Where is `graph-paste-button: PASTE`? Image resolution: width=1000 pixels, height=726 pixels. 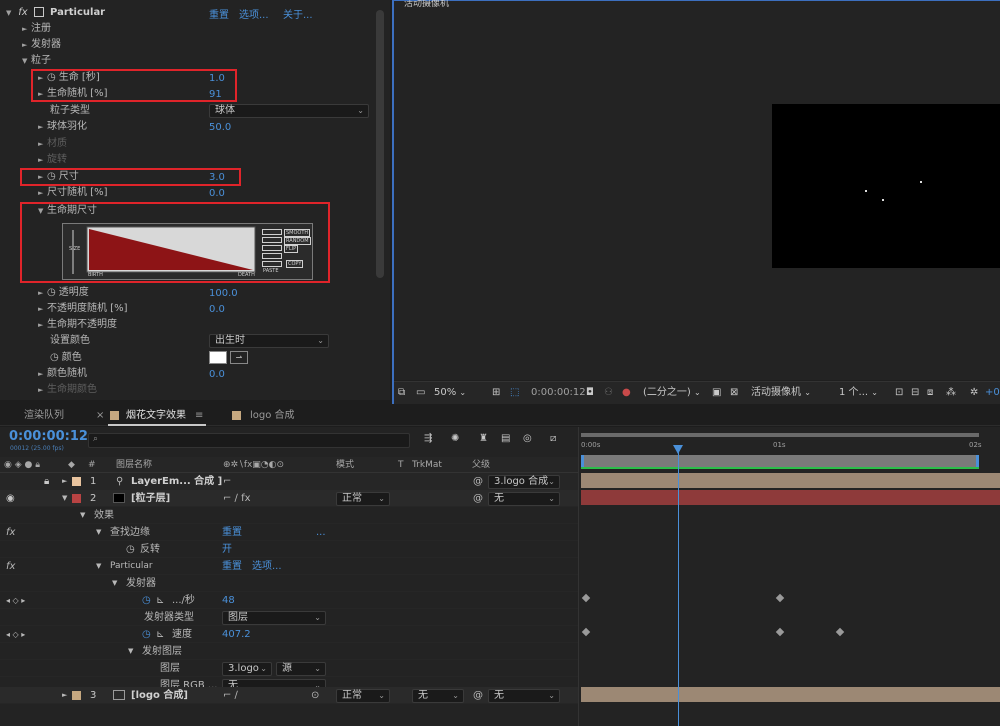
graph-paste-button: PASTE is located at coordinates (271, 271).